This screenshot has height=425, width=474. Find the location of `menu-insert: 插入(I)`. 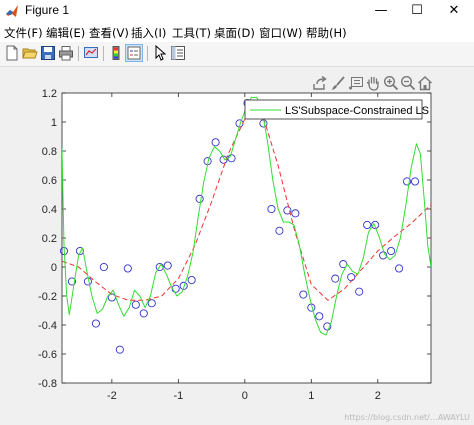

menu-insert: 插入(I) is located at coordinates (148, 33).